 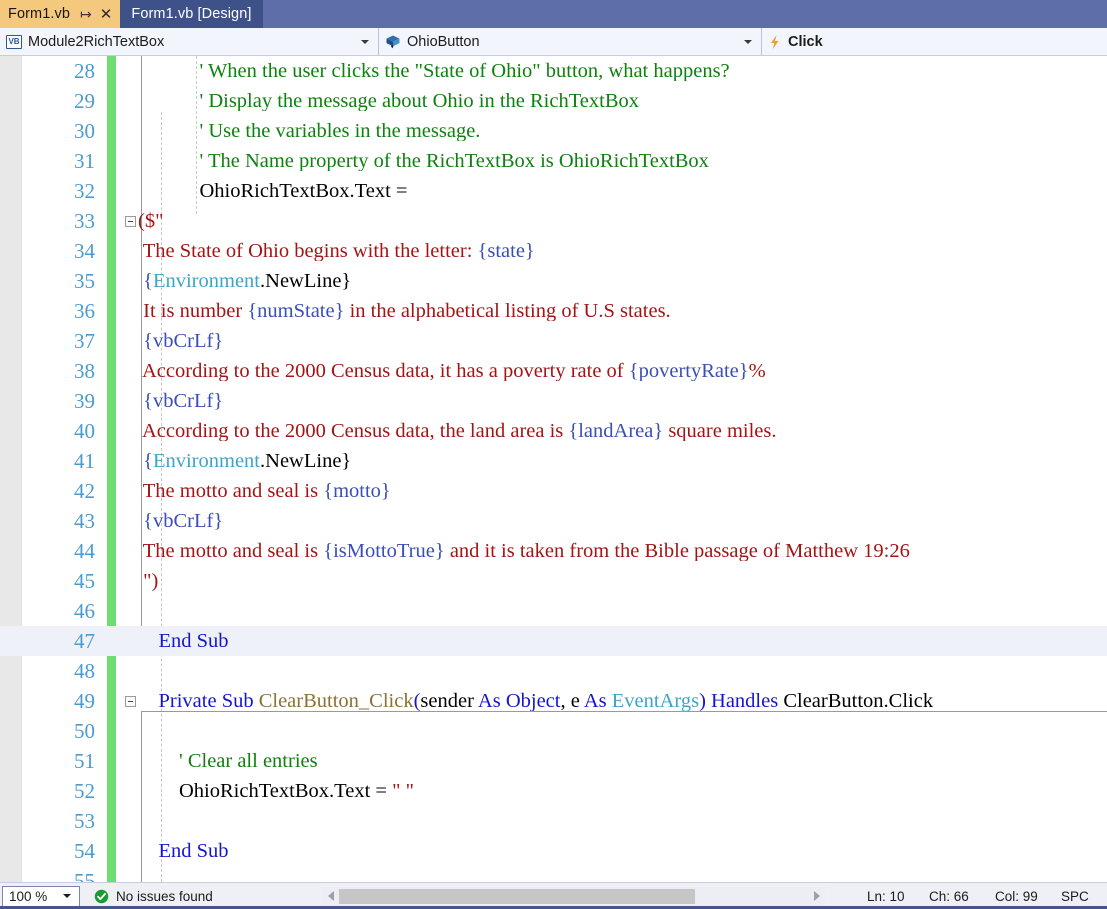 I want to click on issues-indicator: No issues found, so click(x=153, y=896).